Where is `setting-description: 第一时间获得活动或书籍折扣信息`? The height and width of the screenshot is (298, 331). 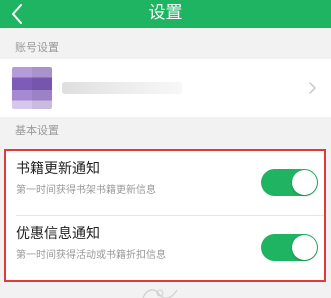 setting-description: 第一时间获得活动或书籍折扣信息 is located at coordinates (91, 255).